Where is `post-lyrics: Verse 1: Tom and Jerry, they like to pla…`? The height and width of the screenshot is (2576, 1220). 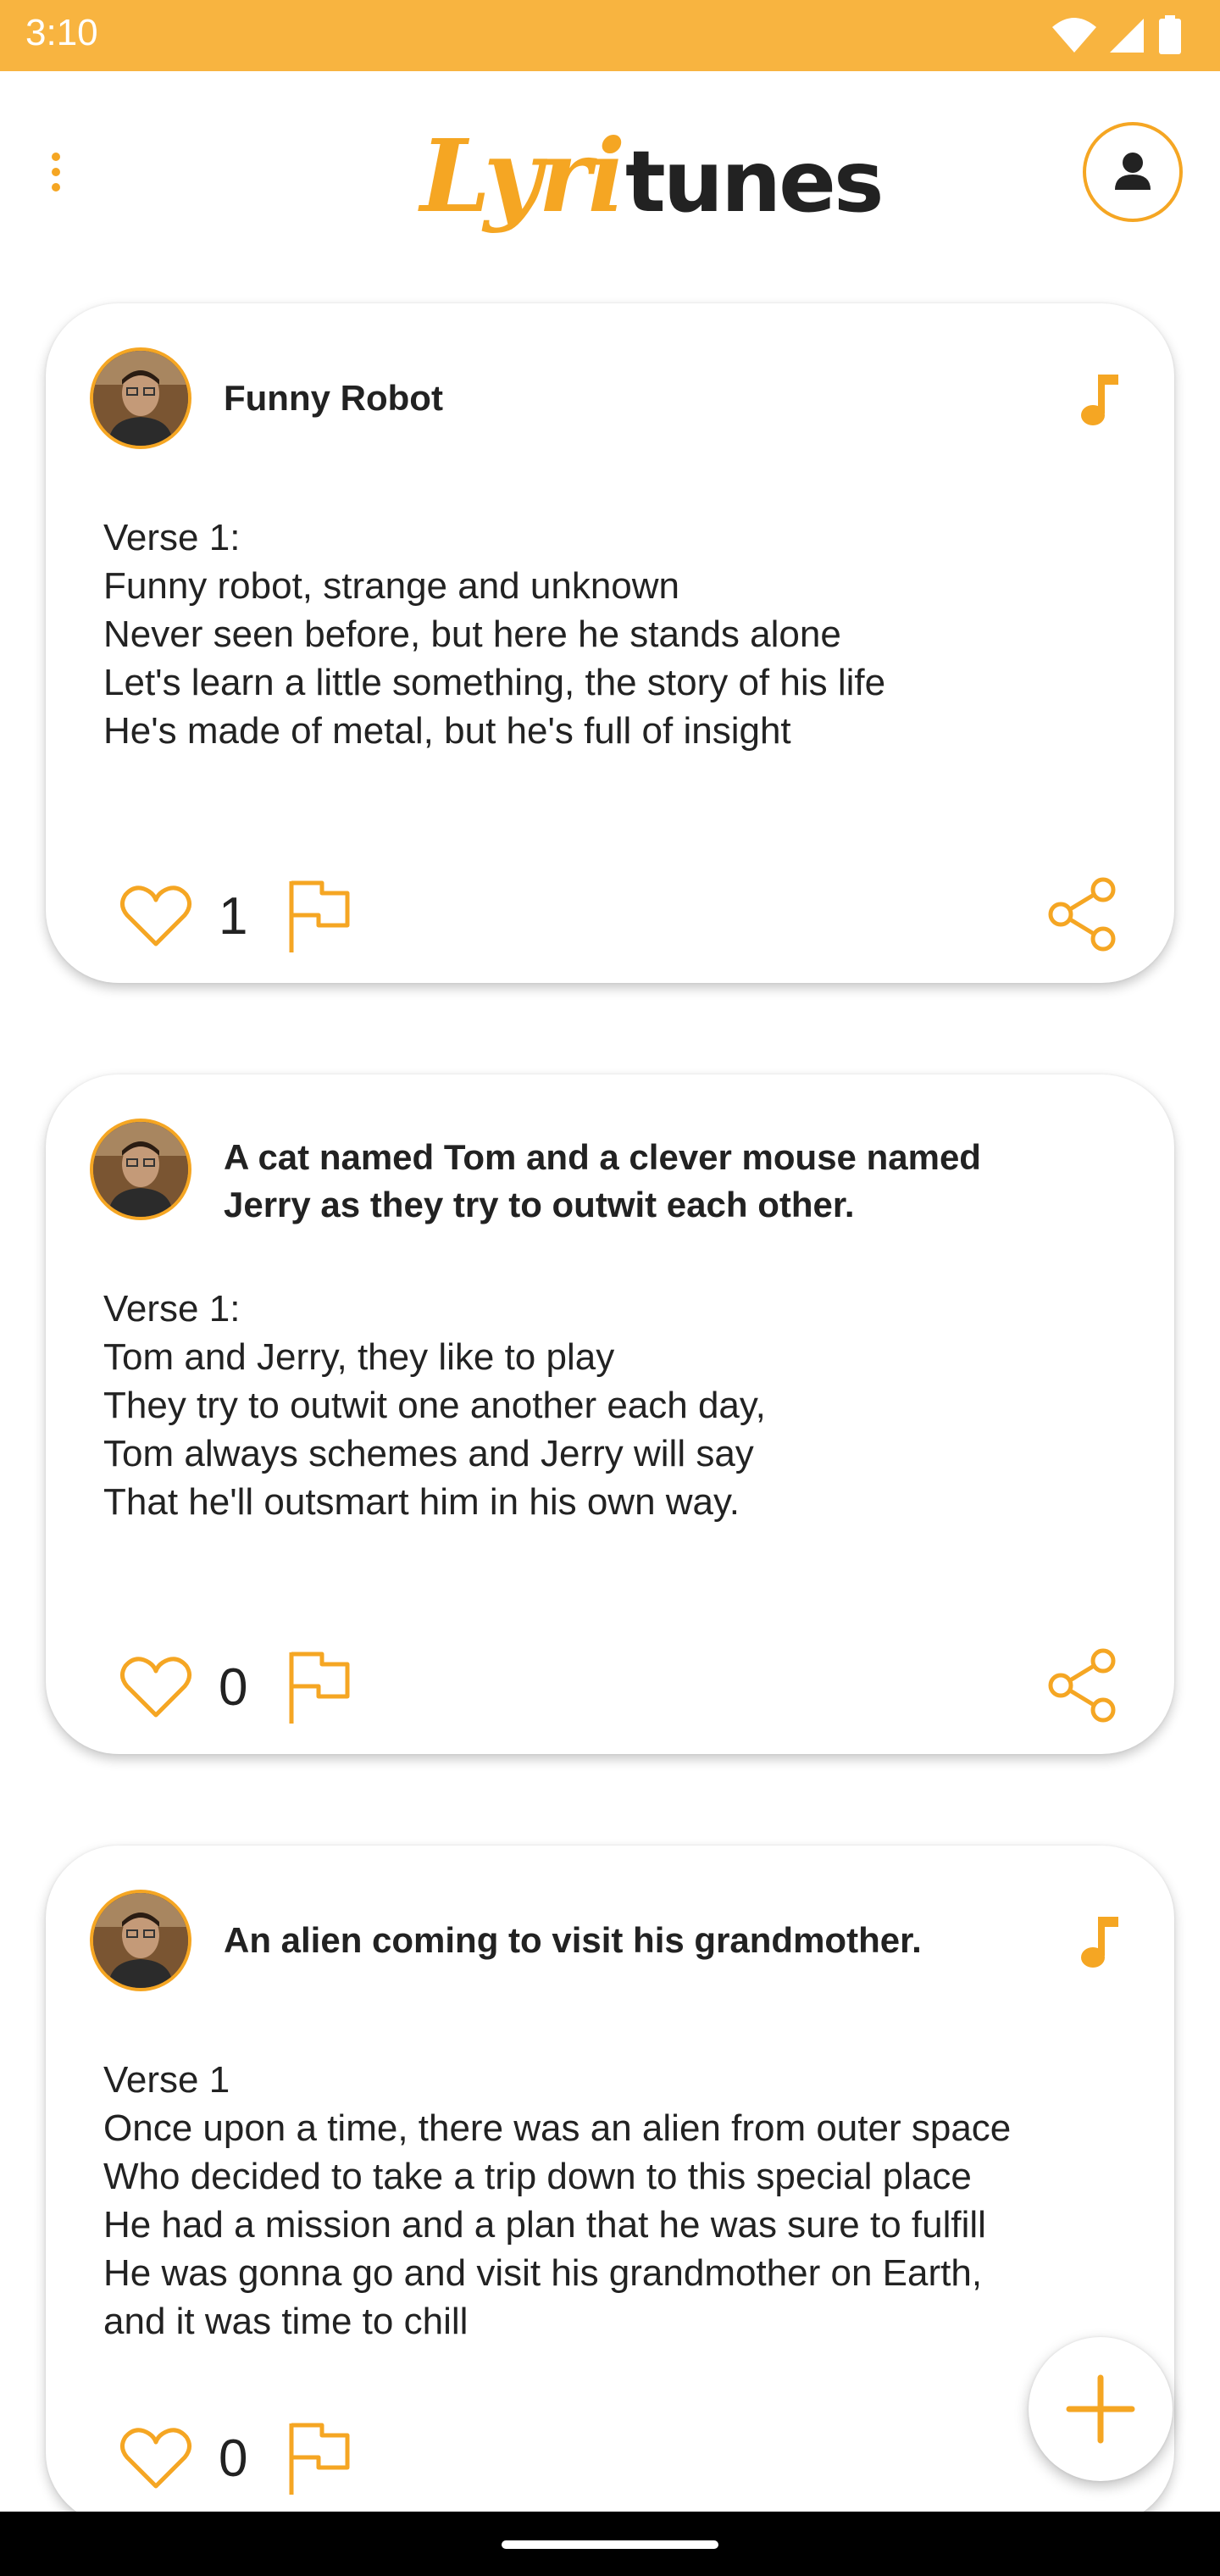 post-lyrics: Verse 1: Tom and Jerry, they like to pla… is located at coordinates (434, 1405).